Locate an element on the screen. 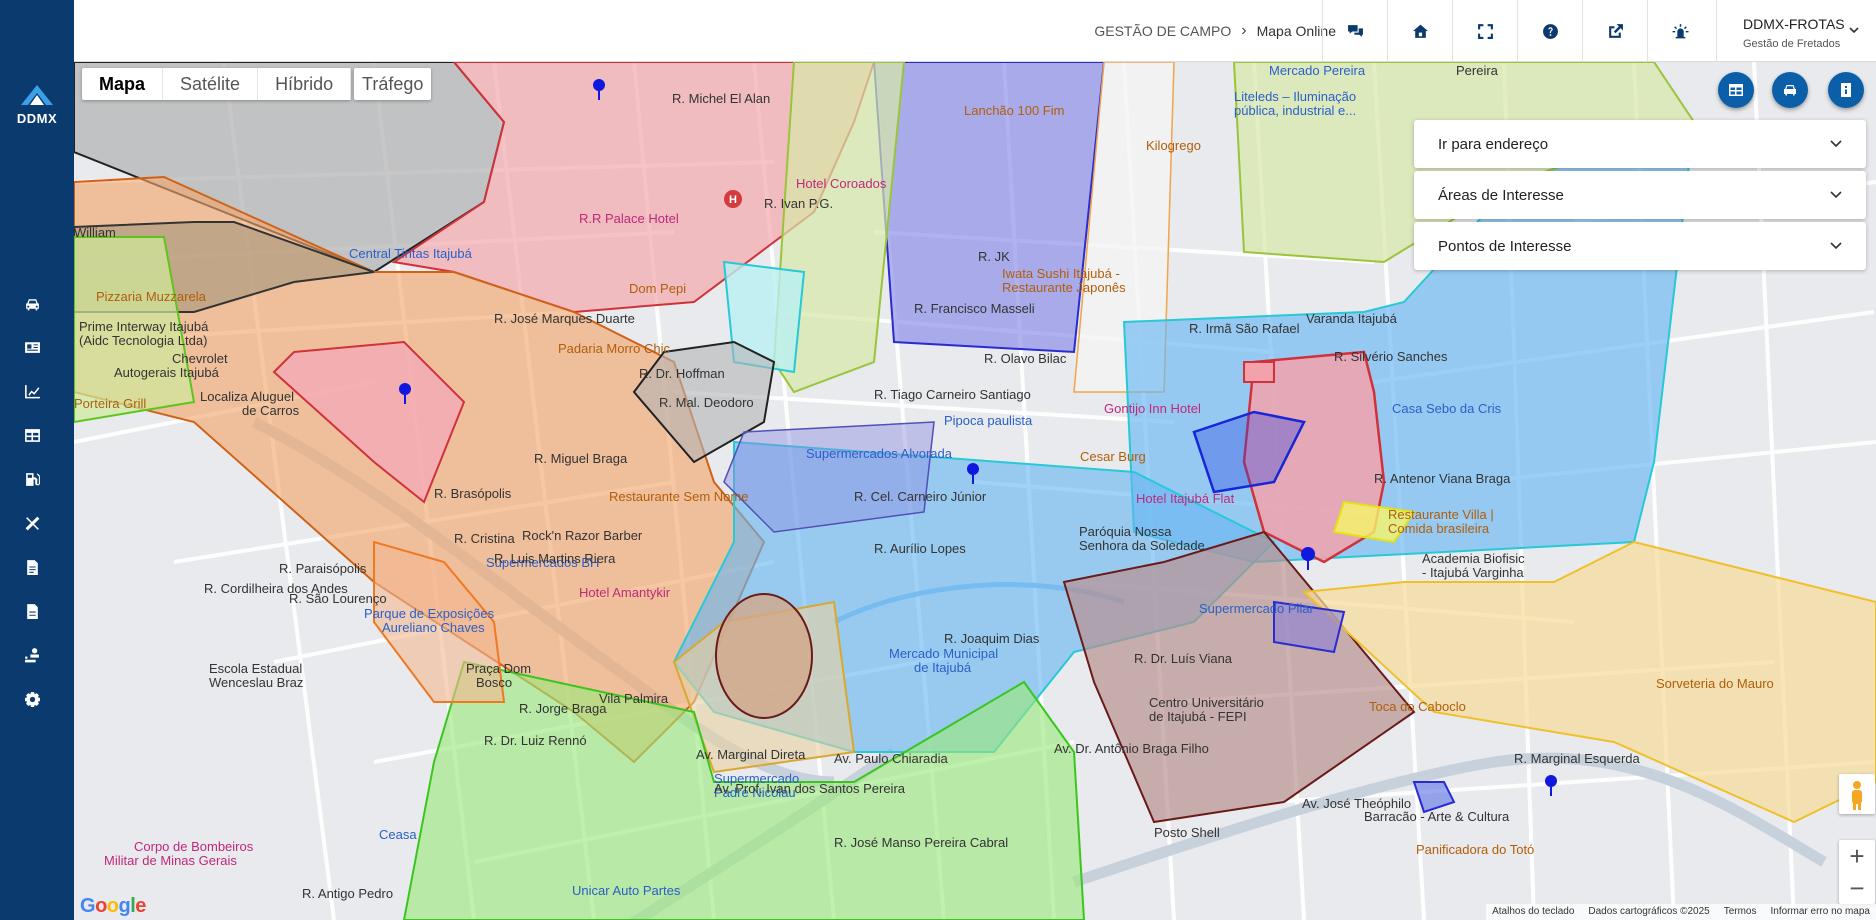 Image resolution: width=1876 pixels, height=920 pixels. home-button is located at coordinates (1419, 31).